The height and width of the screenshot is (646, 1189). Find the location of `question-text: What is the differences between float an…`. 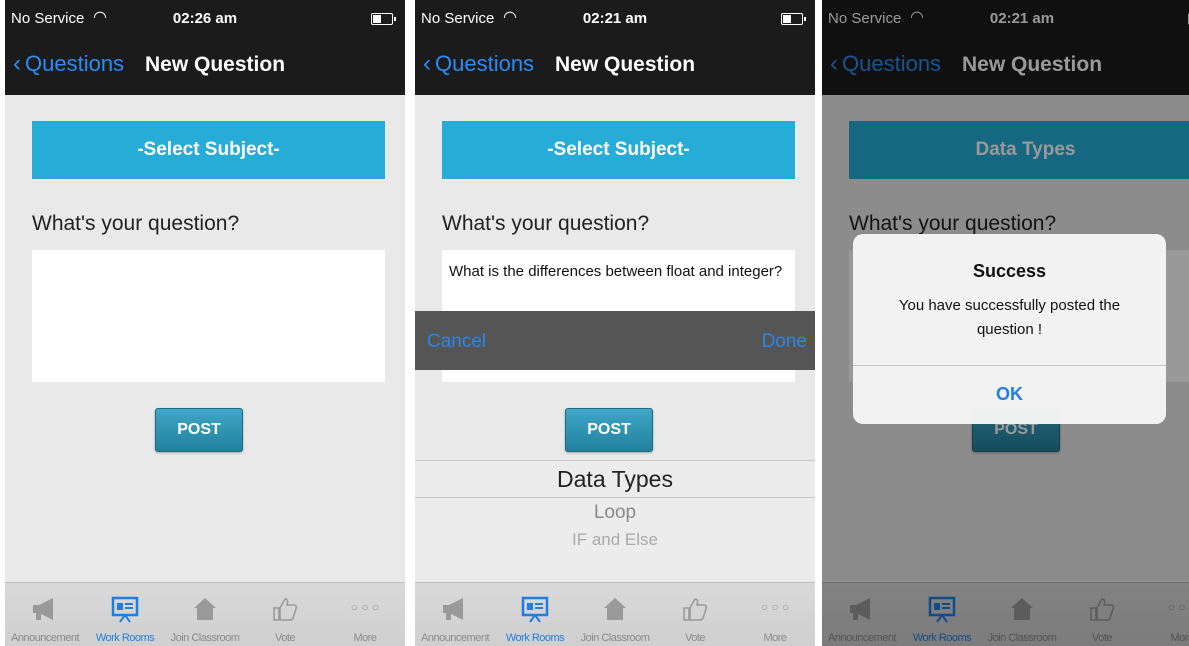

question-text: What is the differences between float an… is located at coordinates (616, 271).